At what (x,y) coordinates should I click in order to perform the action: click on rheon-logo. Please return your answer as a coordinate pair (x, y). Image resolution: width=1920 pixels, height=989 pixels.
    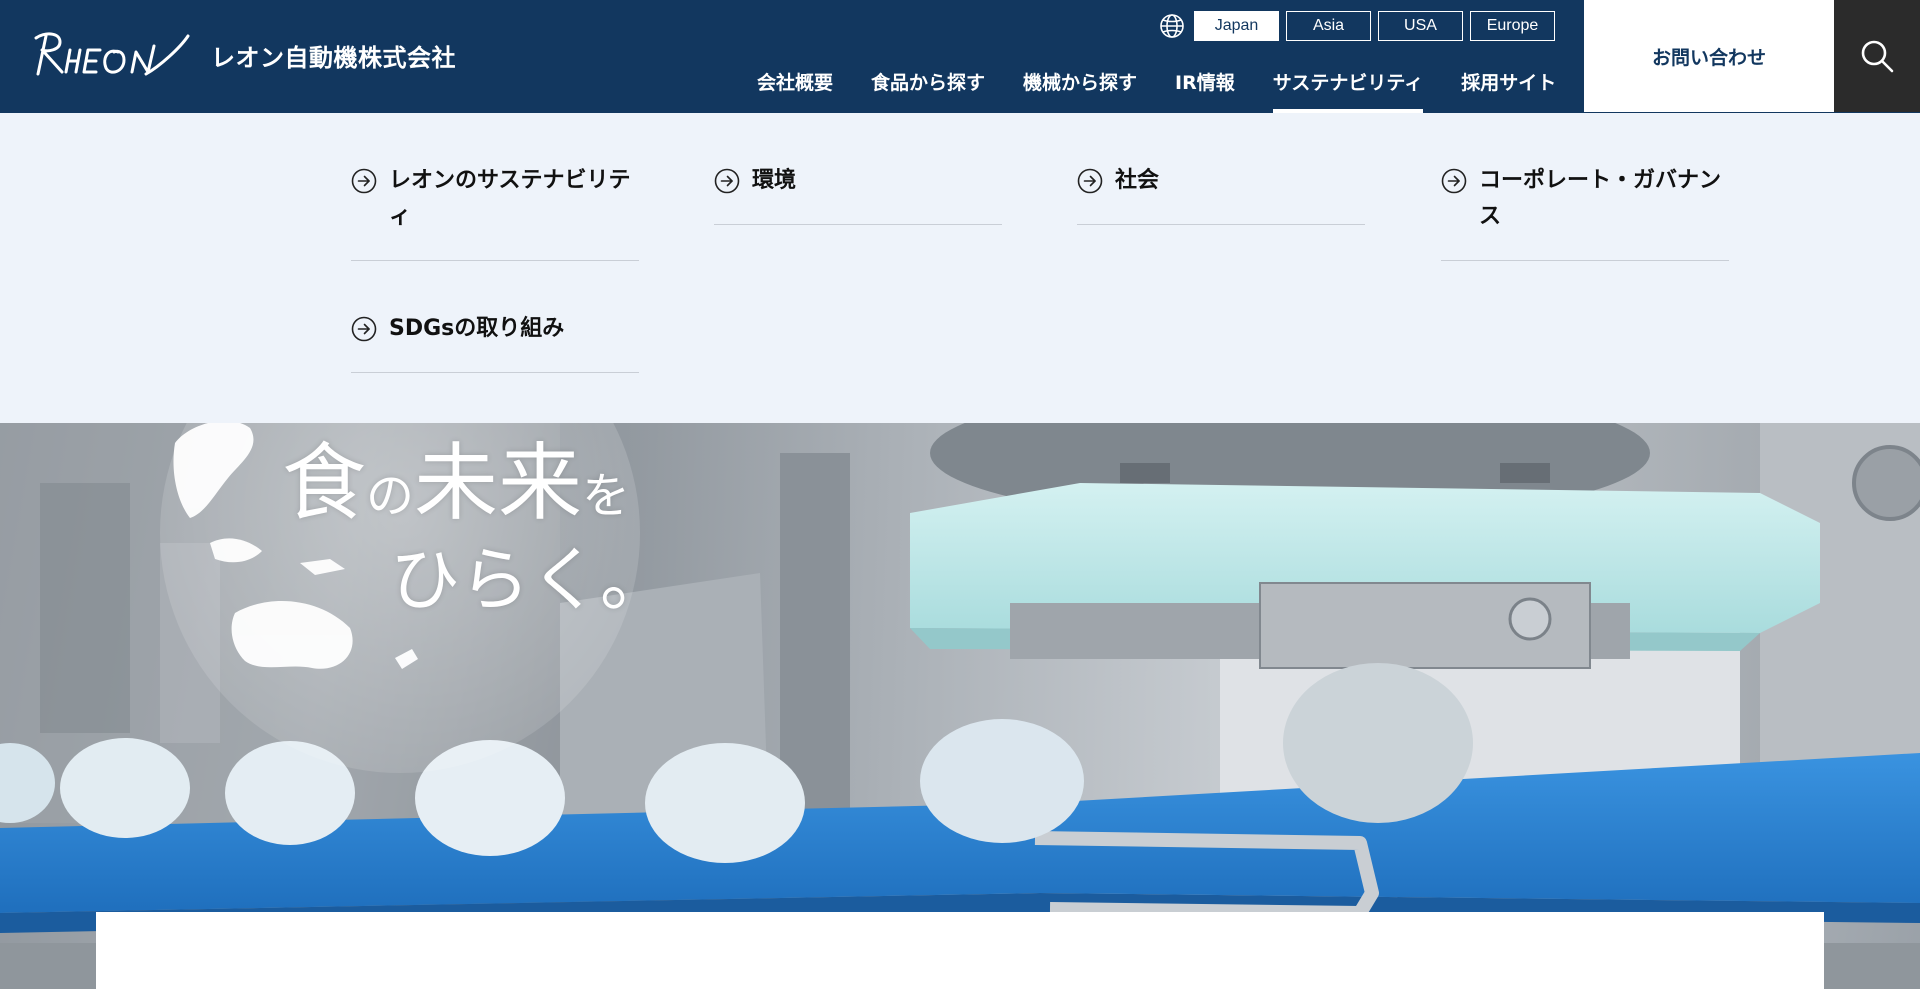
    Looking at the image, I should click on (111, 56).